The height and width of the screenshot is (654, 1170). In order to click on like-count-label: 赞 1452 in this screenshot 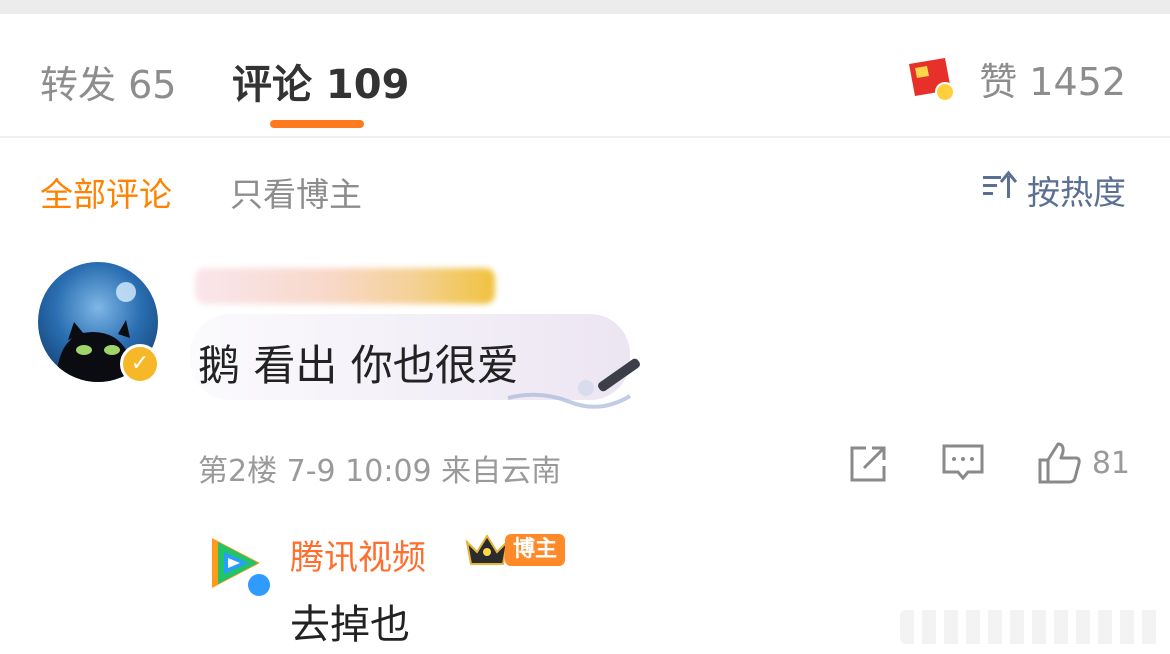, I will do `click(1052, 81)`.